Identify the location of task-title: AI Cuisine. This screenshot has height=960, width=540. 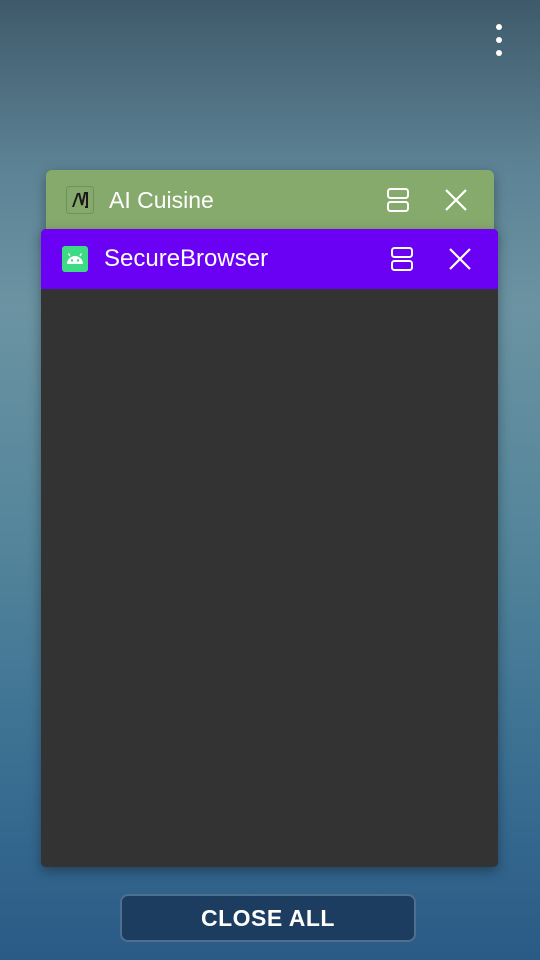
(161, 199).